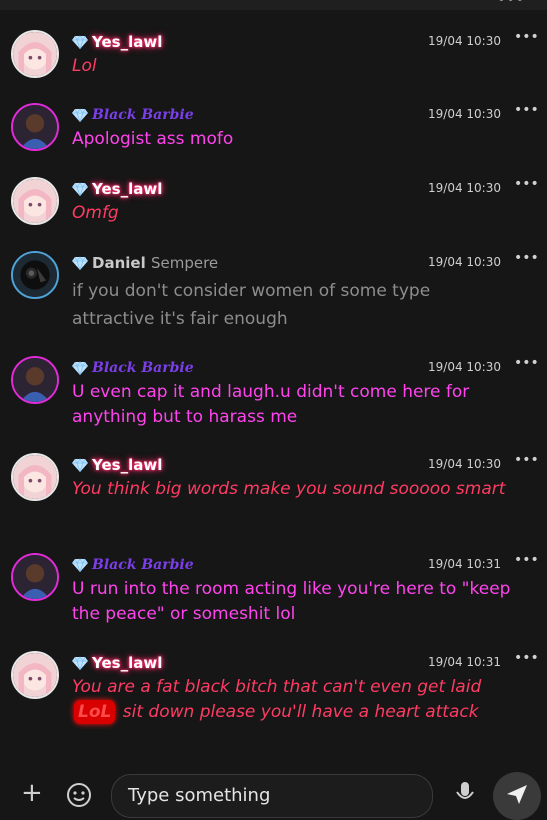 The width and height of the screenshot is (547, 820). I want to click on message-input-placeholder: Type something, so click(199, 795).